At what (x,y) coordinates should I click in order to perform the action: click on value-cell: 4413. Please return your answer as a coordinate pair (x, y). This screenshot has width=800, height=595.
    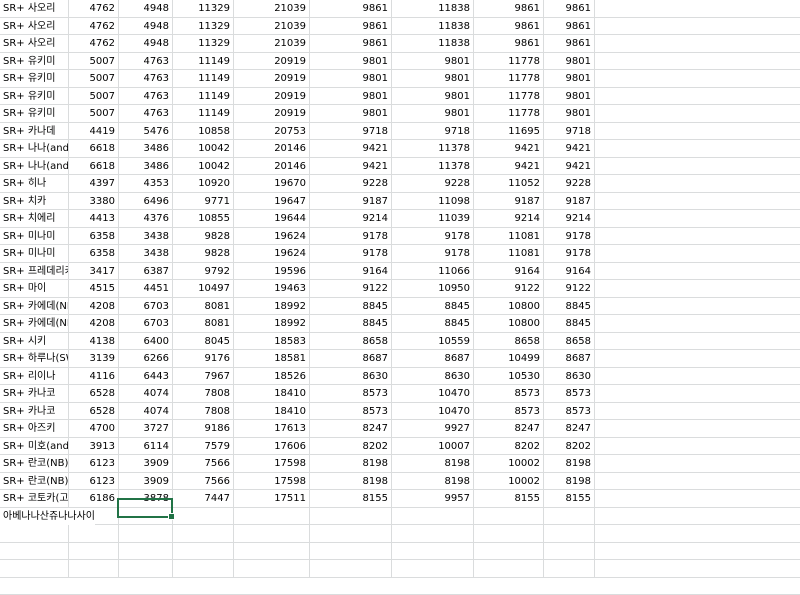
    Looking at the image, I should click on (92, 218).